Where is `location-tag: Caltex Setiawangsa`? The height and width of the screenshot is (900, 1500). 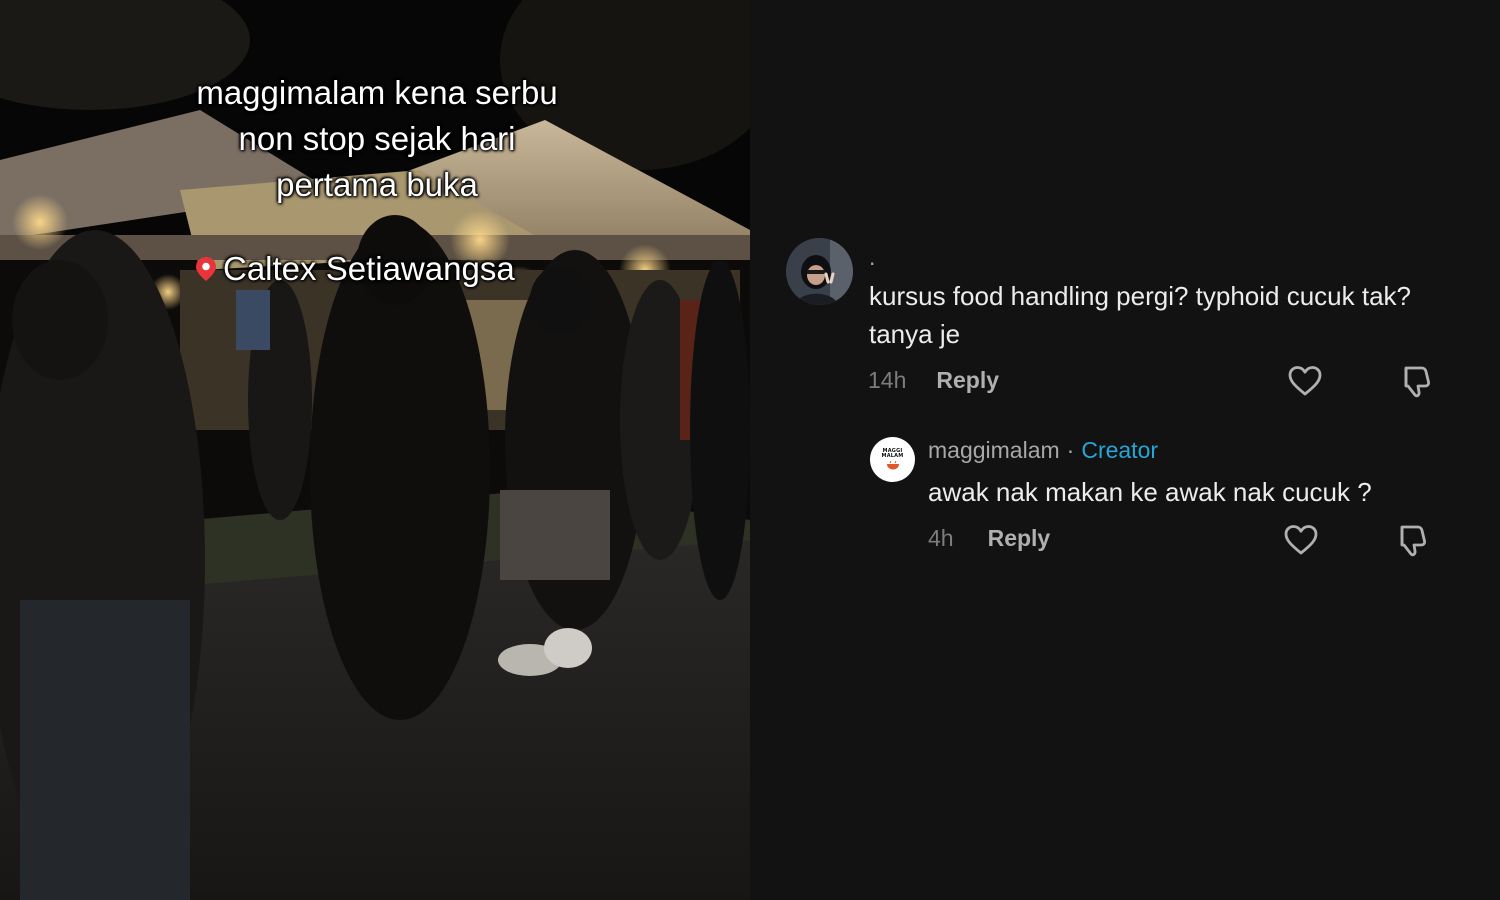
location-tag: Caltex Setiawangsa is located at coordinates (355, 269).